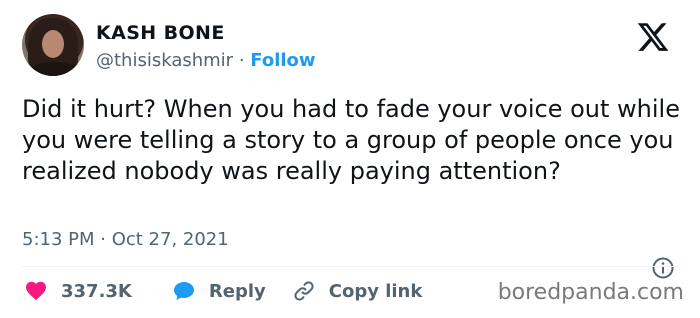  I want to click on link-icon, so click(304, 291).